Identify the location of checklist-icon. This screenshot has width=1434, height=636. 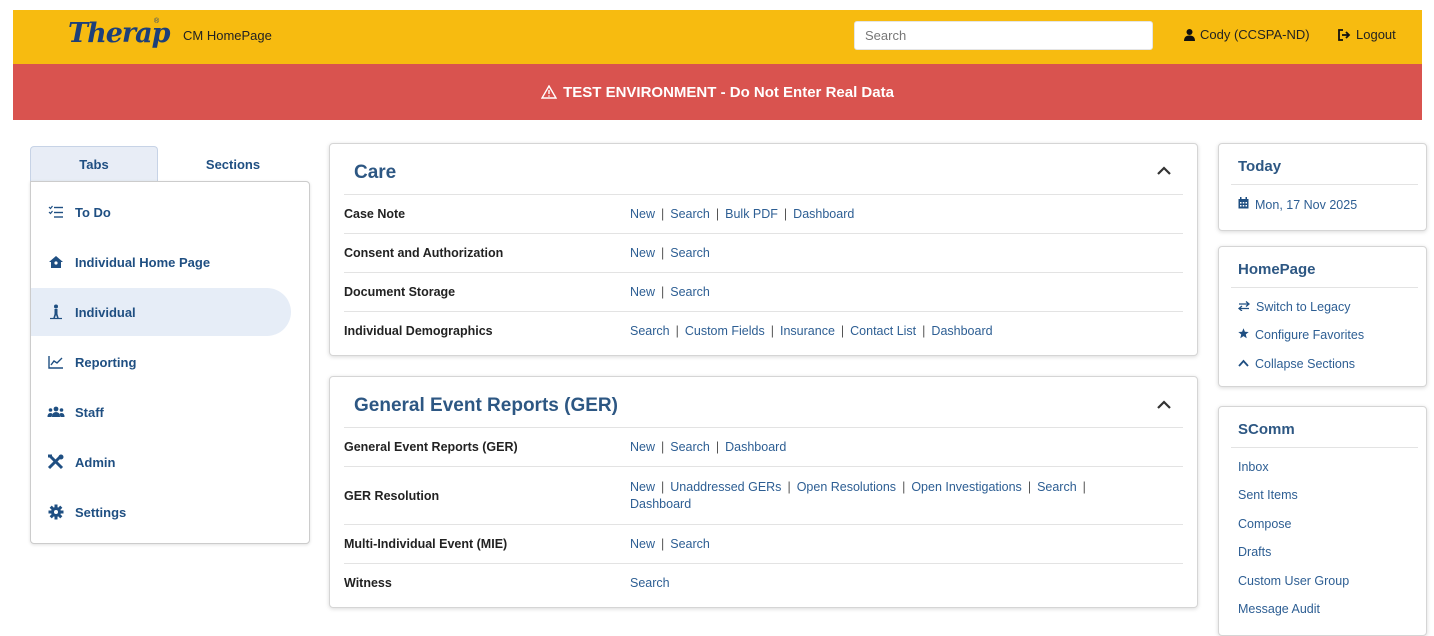
(56, 212).